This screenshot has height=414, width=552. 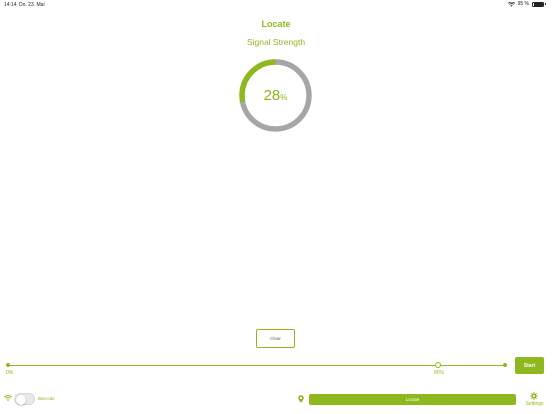 What do you see at coordinates (276, 5) in the screenshot?
I see `status-bar: 14:14 Do. 23. Mai 95 %` at bounding box center [276, 5].